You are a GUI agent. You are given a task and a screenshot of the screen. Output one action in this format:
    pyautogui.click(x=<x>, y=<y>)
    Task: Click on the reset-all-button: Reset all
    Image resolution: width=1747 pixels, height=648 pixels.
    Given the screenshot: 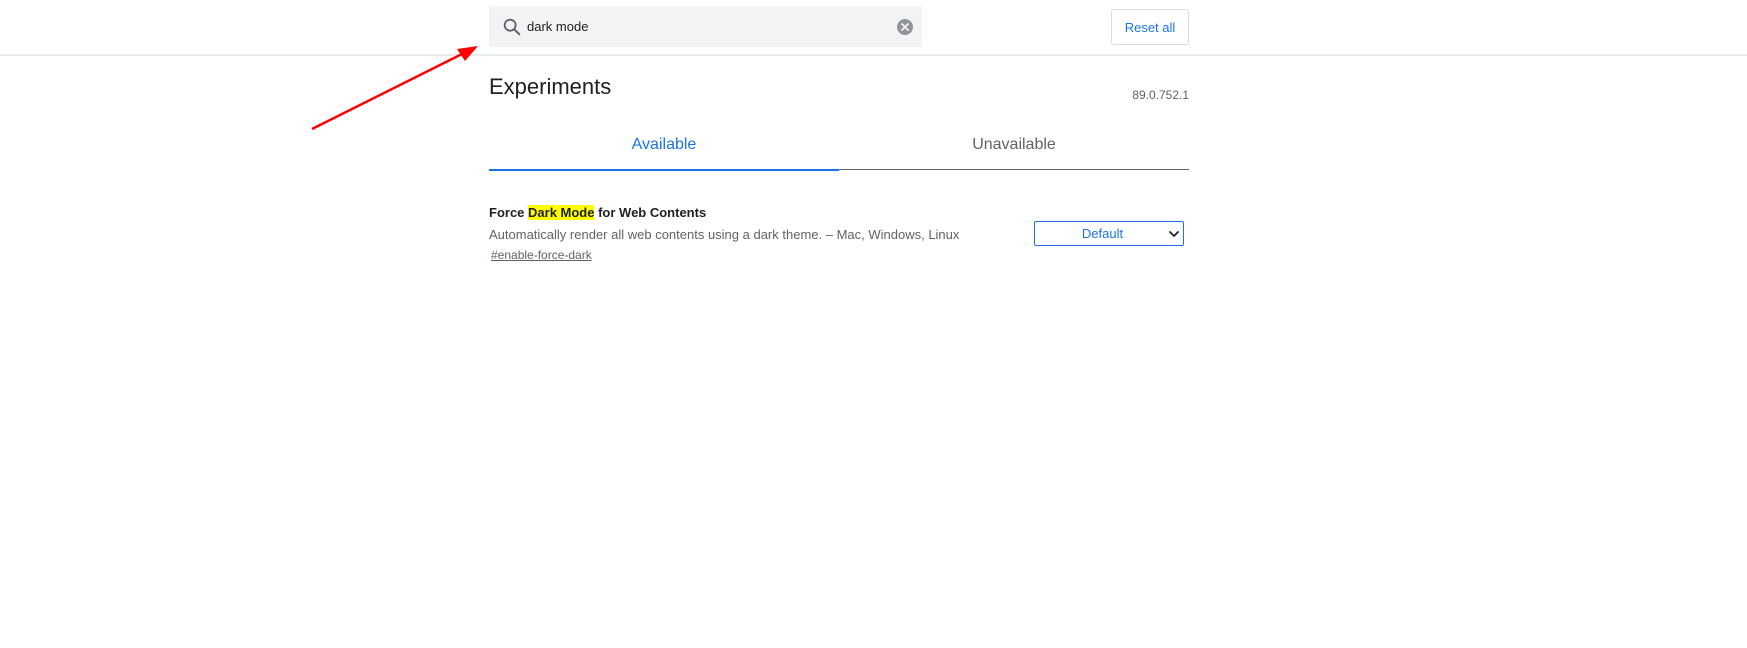 What is the action you would take?
    pyautogui.click(x=1150, y=27)
    